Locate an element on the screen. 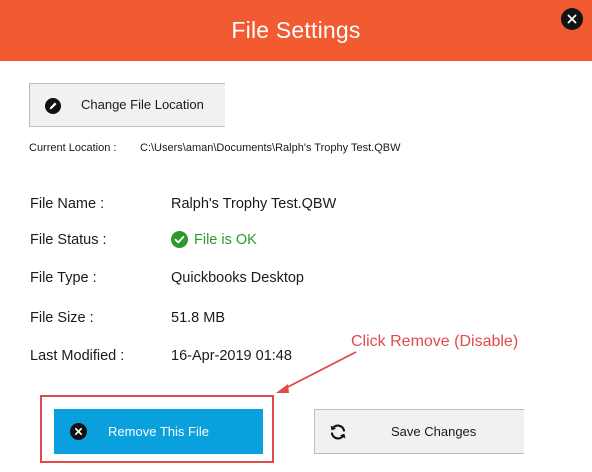 The image size is (592, 472). remove-file-label: Remove This File is located at coordinates (158, 431).